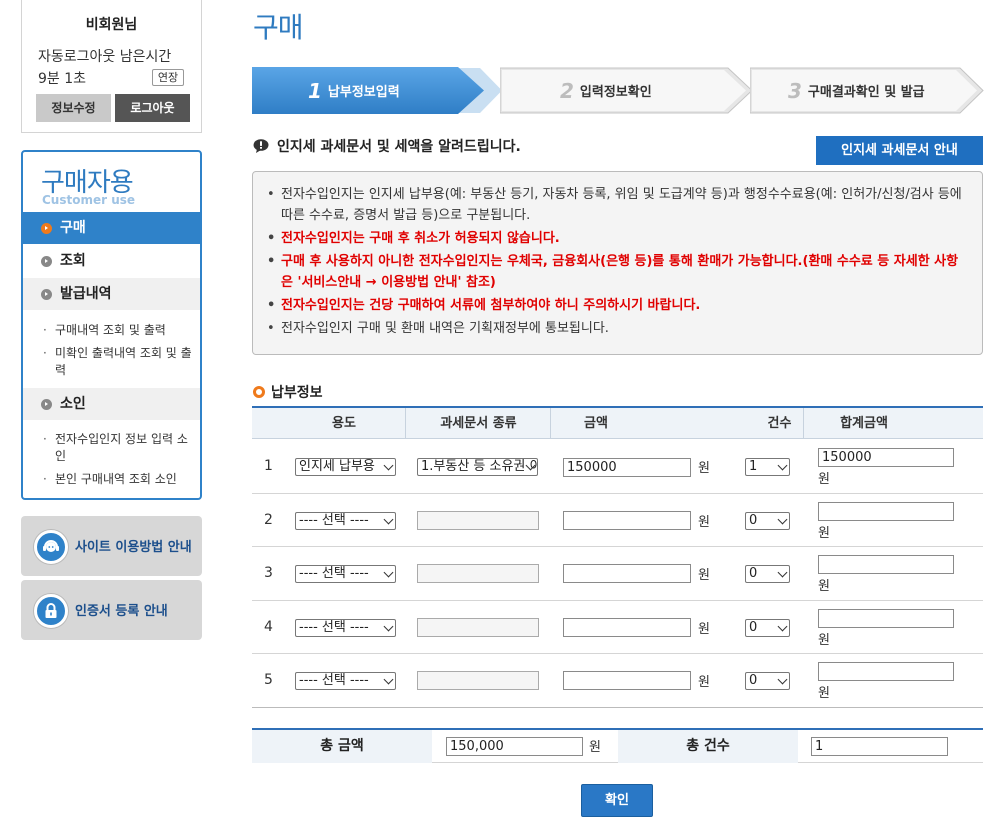 The image size is (1006, 837). I want to click on header-purpose: 용도, so click(344, 423).